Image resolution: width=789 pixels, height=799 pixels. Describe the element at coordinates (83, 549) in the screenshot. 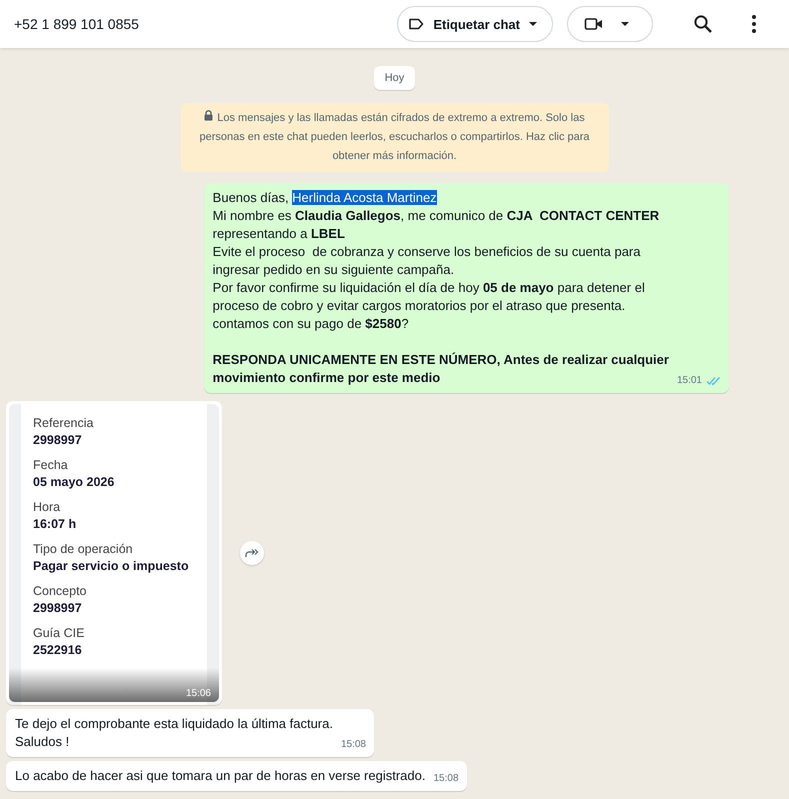

I see `receipt-label: Tipo de operación` at that location.